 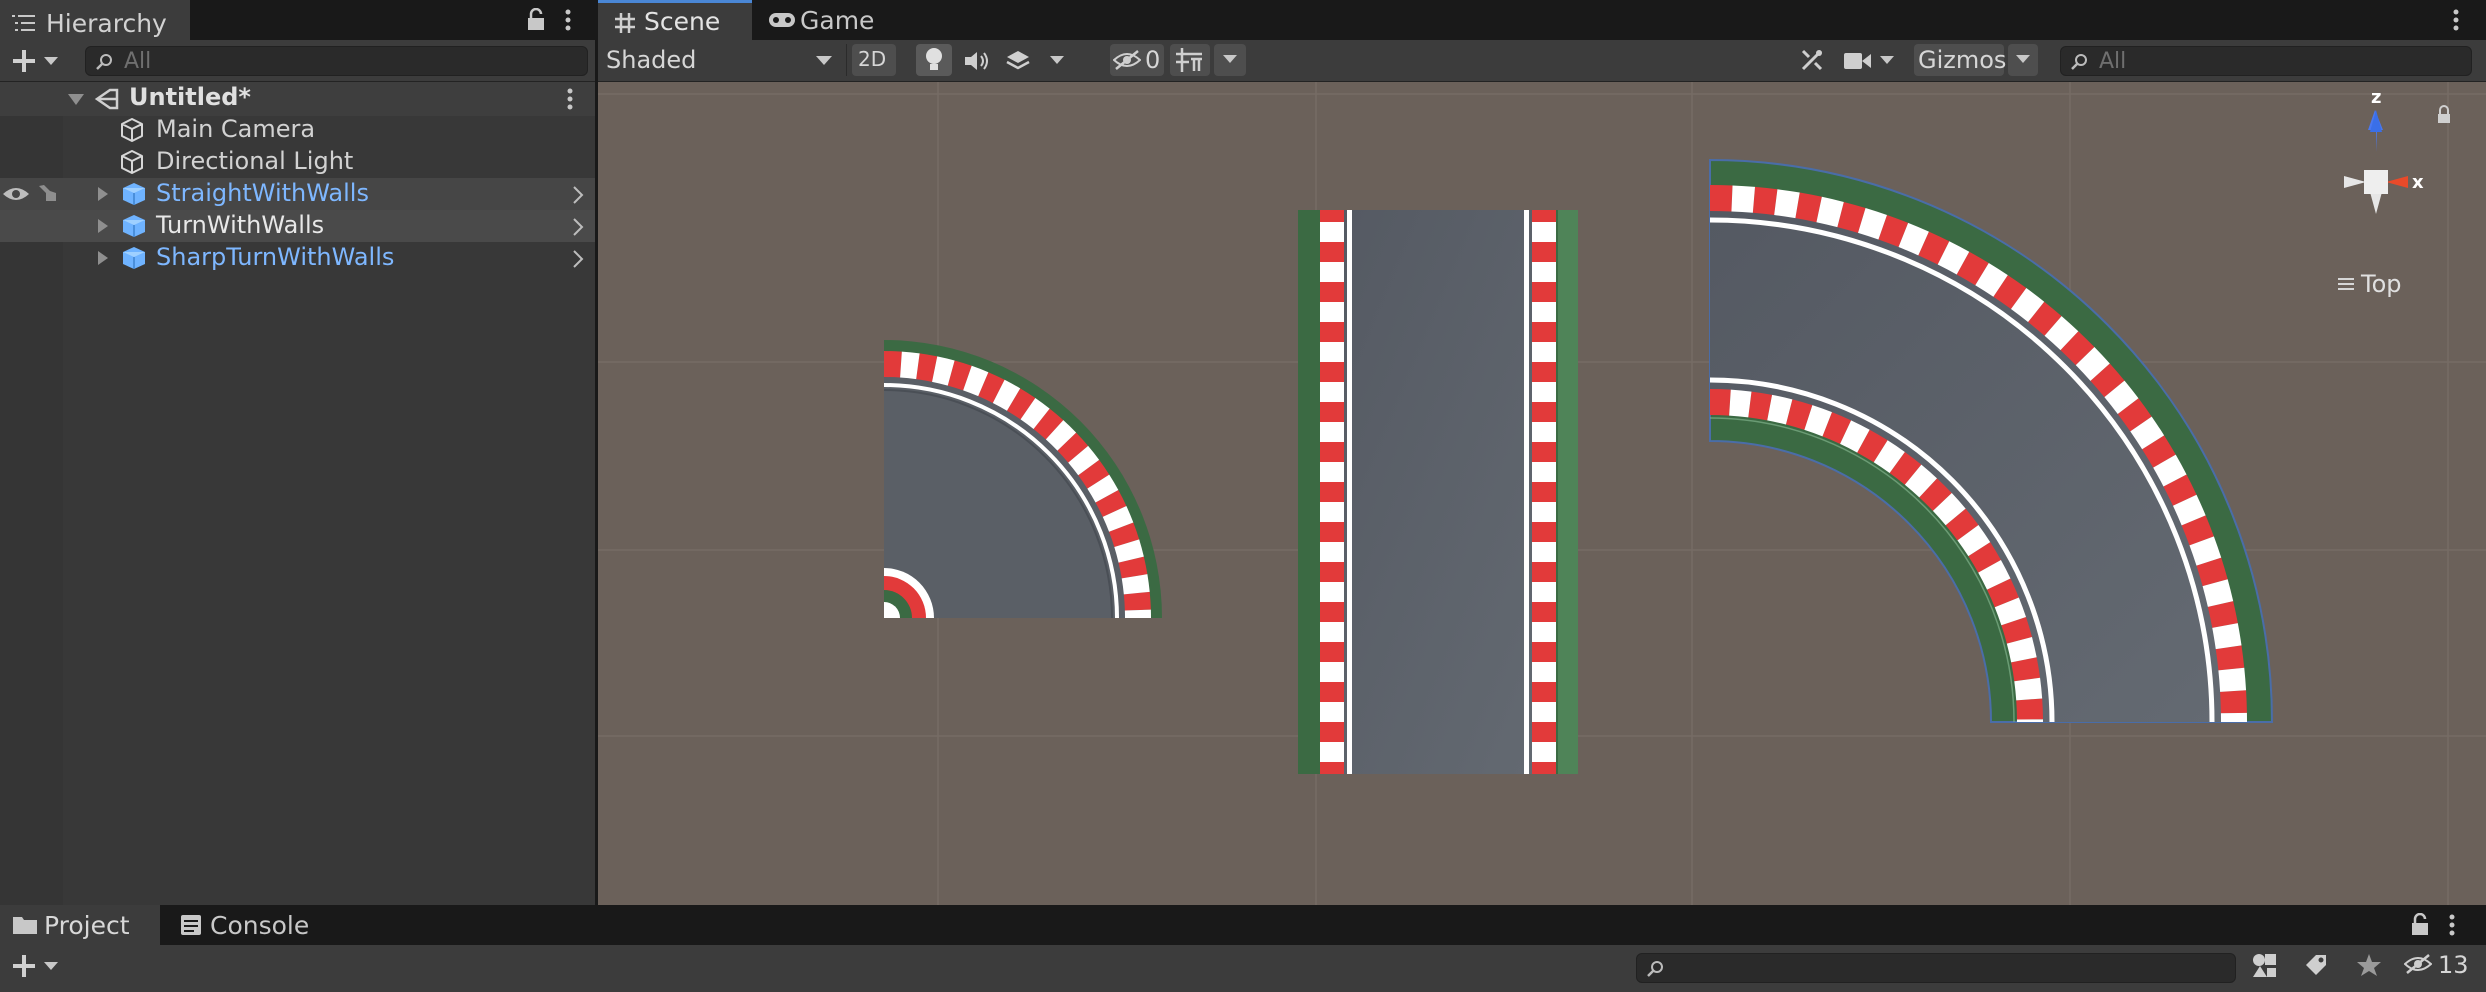 I want to click on scene-menu-icon, so click(x=570, y=99).